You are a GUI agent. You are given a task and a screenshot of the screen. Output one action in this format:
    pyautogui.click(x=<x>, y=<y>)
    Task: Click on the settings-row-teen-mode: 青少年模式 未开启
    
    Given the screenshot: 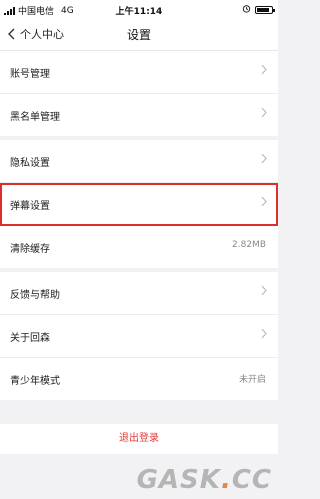 What is the action you would take?
    pyautogui.click(x=139, y=379)
    